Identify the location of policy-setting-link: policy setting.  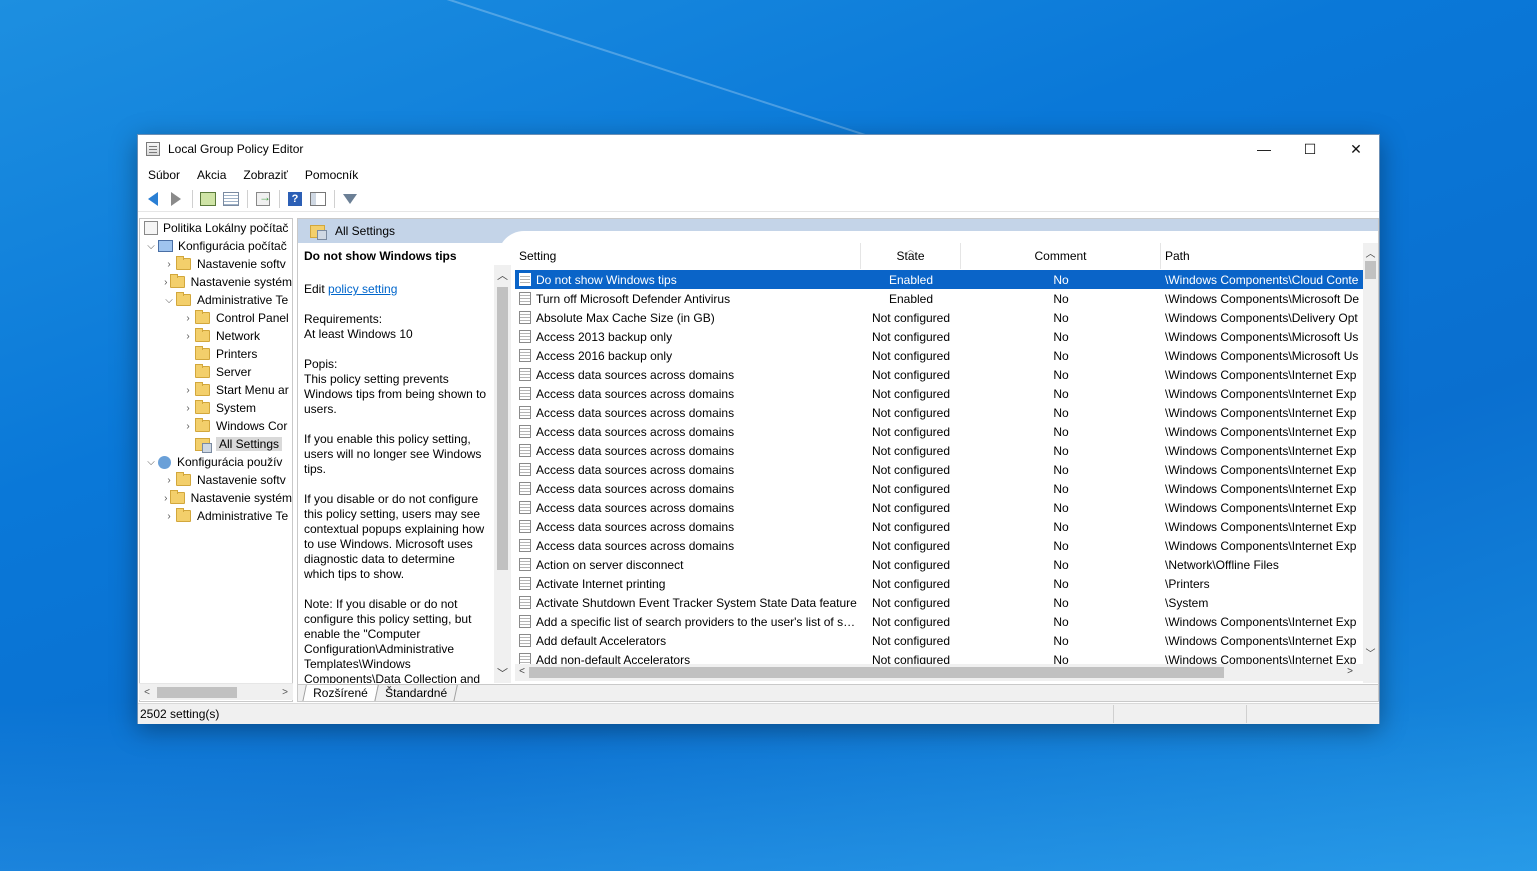
(362, 289).